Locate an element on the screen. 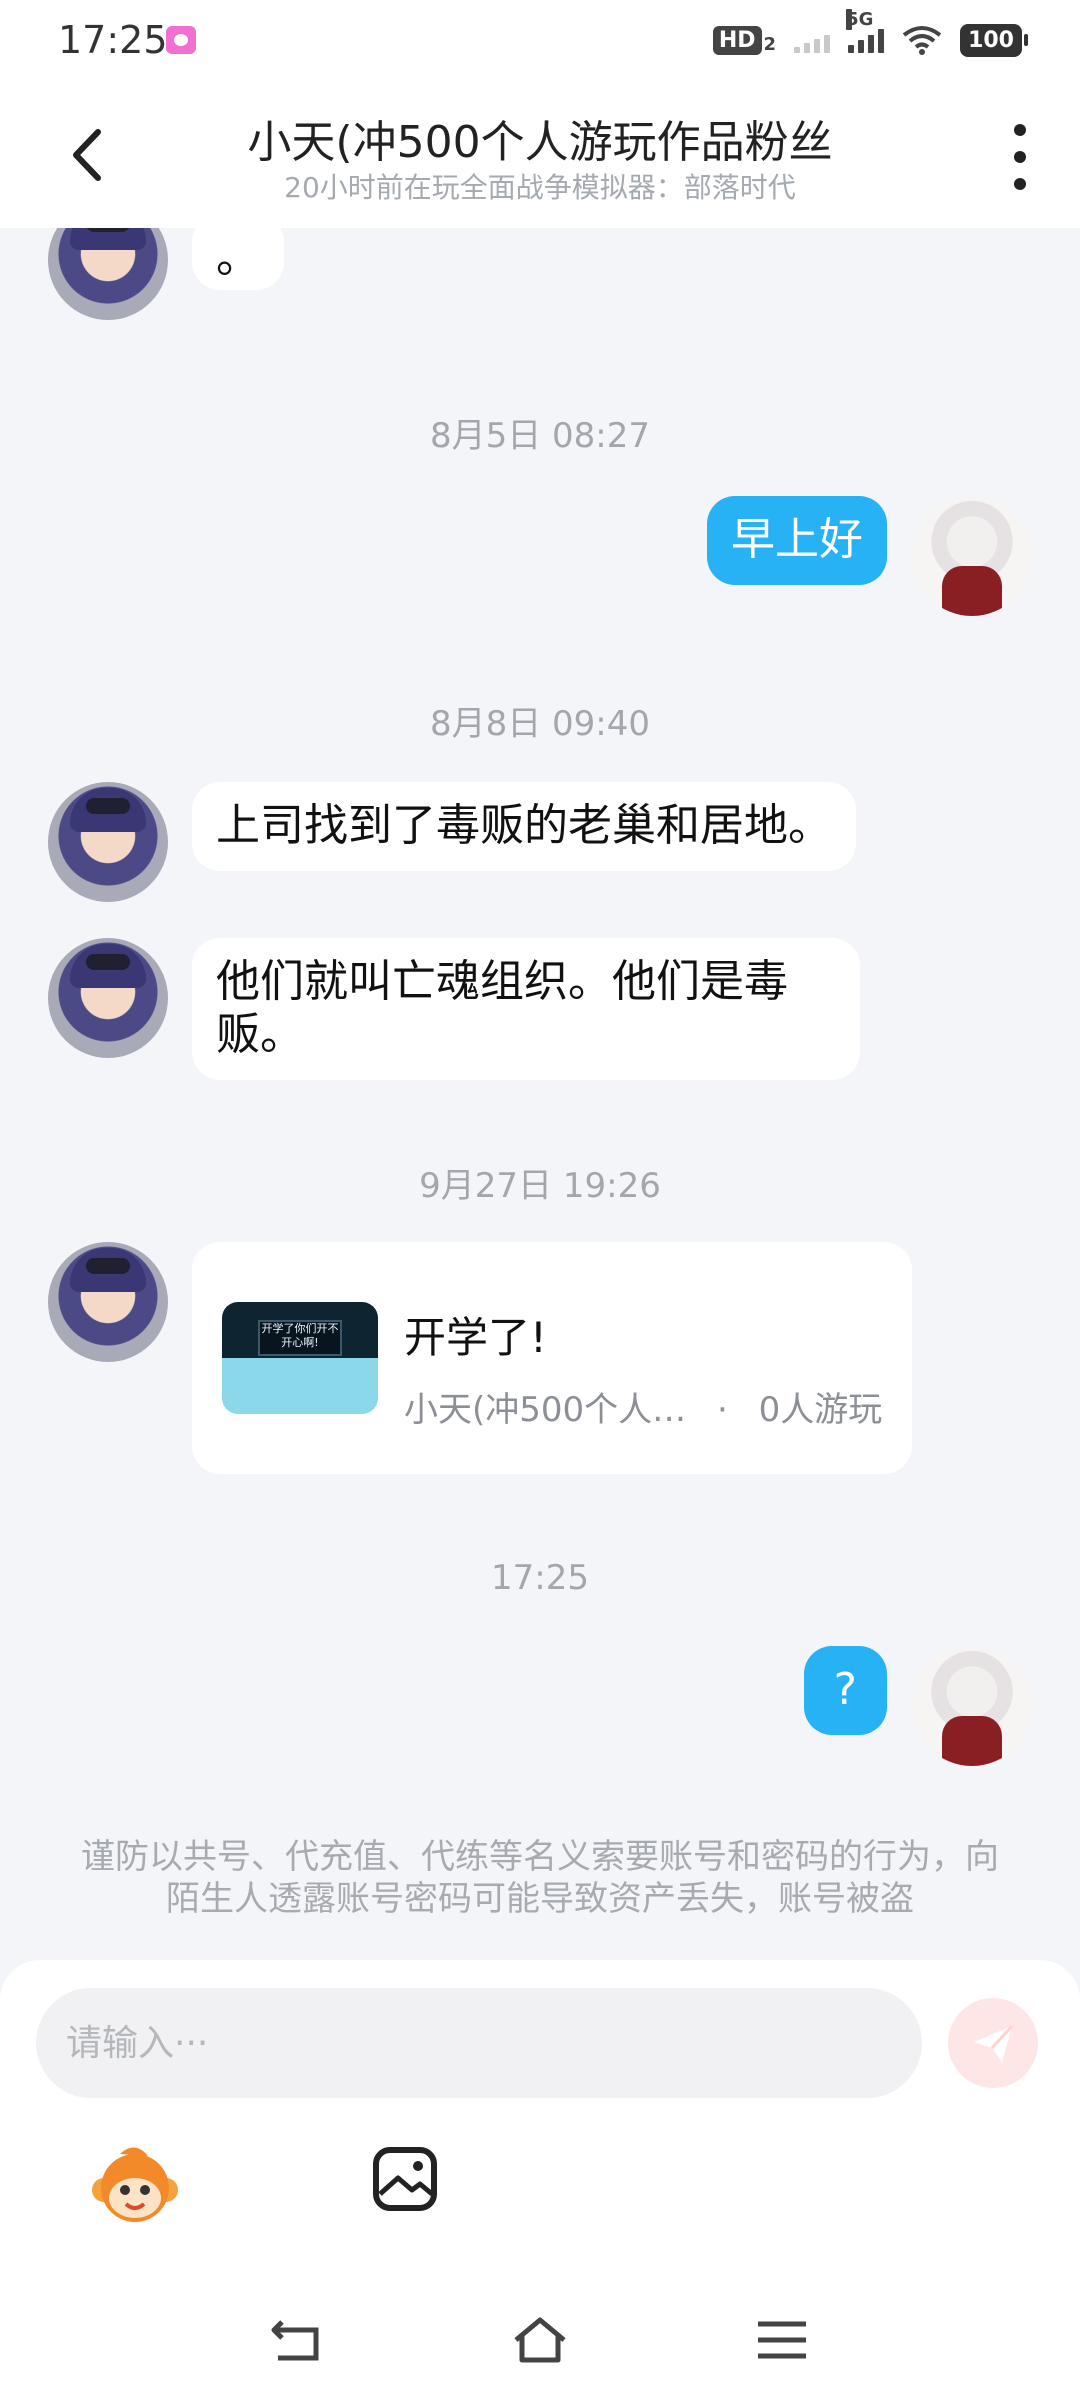 The width and height of the screenshot is (1080, 2400). message-bubble: 他们就叫亡魂组织。他们是毒贩。 is located at coordinates (526, 1009).